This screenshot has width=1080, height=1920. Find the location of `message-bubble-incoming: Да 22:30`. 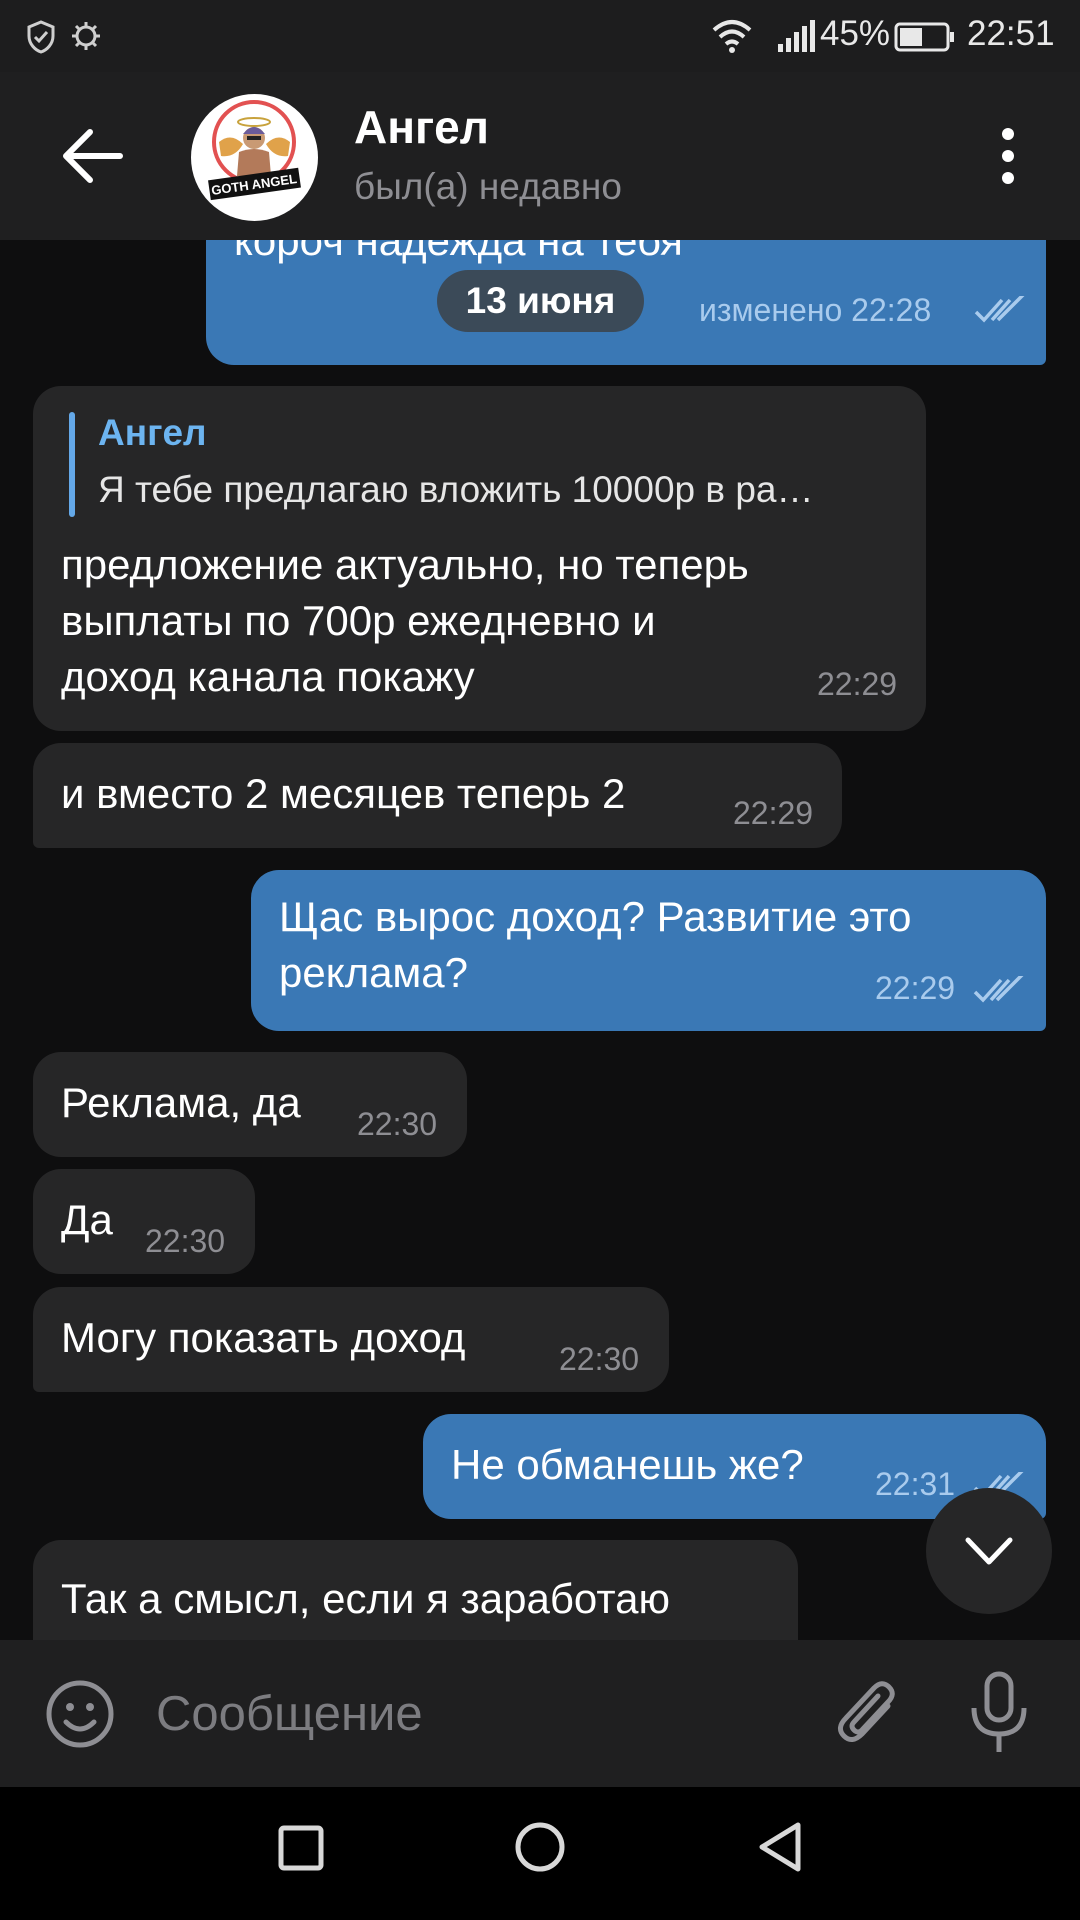

message-bubble-incoming: Да 22:30 is located at coordinates (144, 1221).